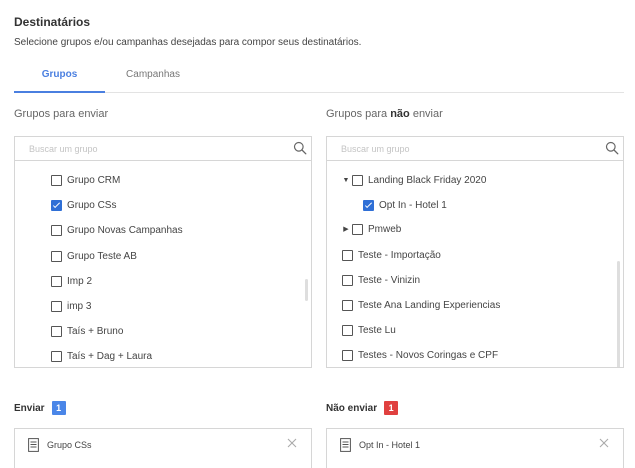  Describe the element at coordinates (79, 306) in the screenshot. I see `list-item-label: imp 3` at that location.